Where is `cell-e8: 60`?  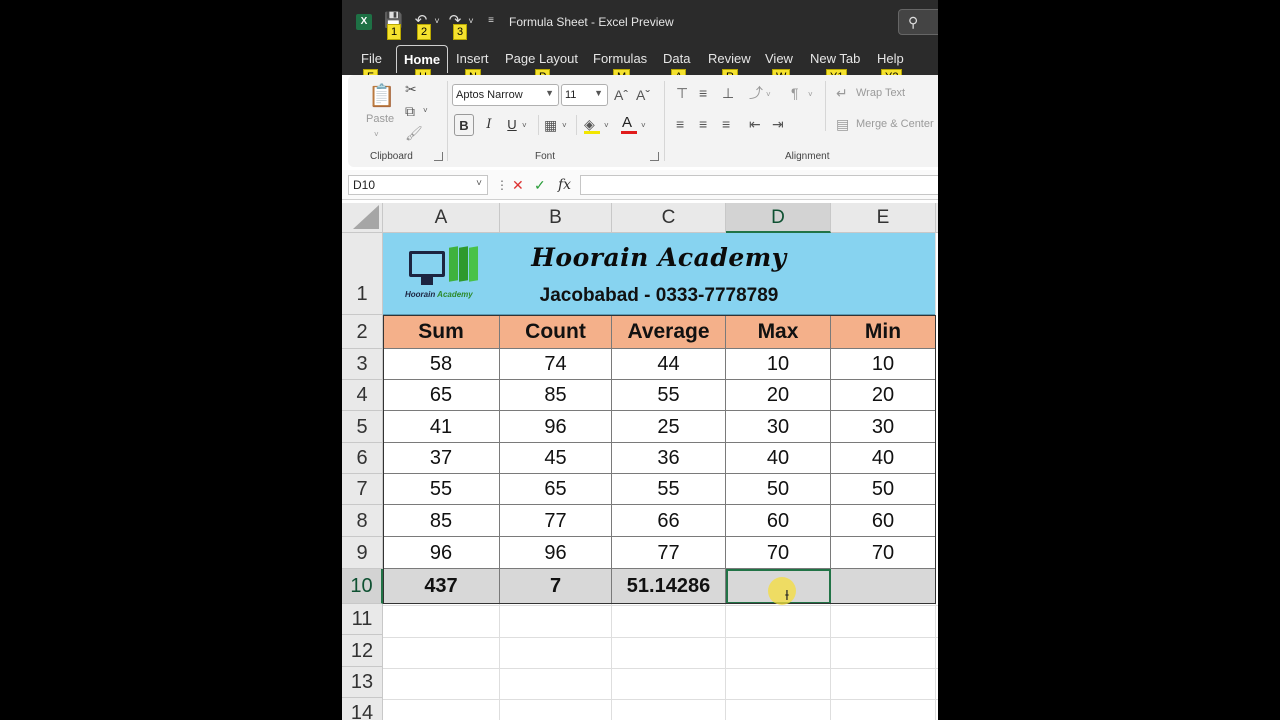 cell-e8: 60 is located at coordinates (883, 521).